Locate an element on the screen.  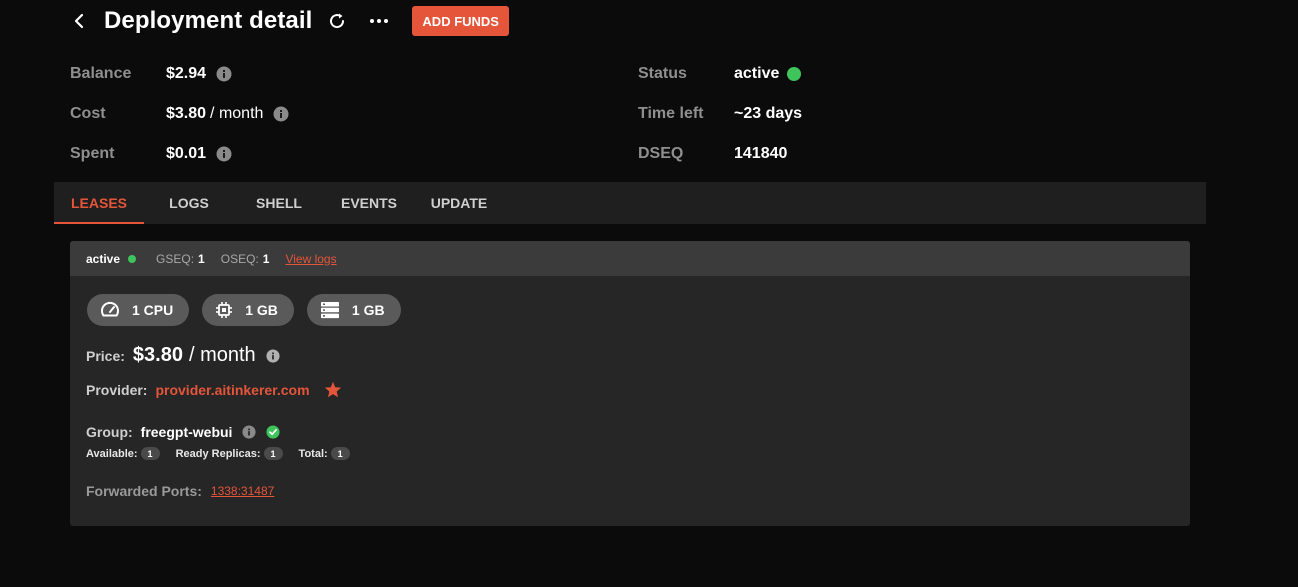
tabs-bar: LEASES LOGS SHELL EVENTS UPDATE is located at coordinates (630, 203).